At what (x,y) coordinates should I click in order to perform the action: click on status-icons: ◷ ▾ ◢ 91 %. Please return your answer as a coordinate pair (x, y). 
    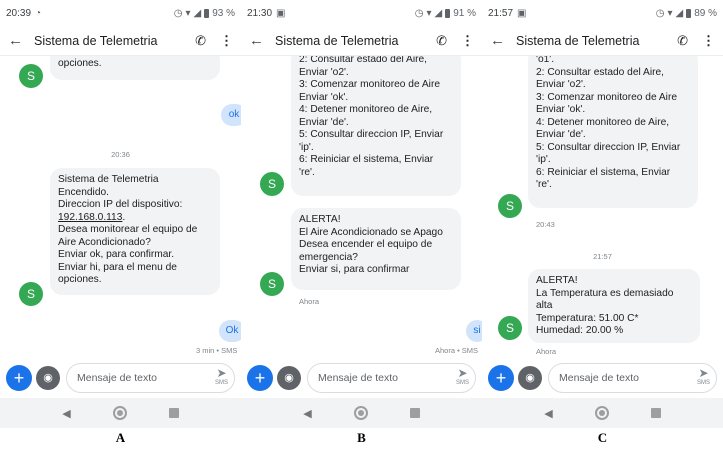
    Looking at the image, I should click on (445, 13).